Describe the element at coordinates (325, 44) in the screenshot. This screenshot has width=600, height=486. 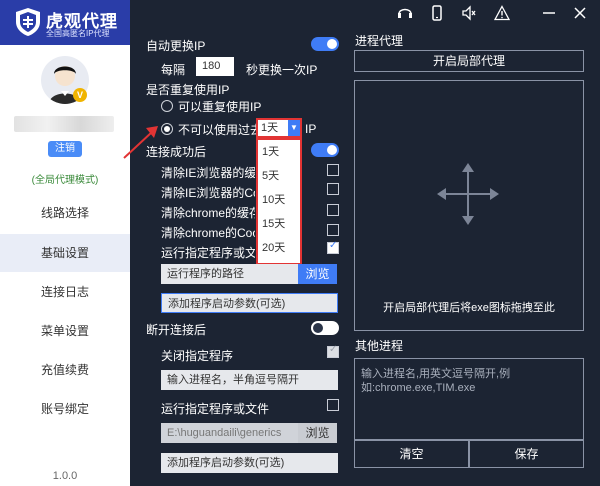
I see `auto-change-ip-toggle` at that location.